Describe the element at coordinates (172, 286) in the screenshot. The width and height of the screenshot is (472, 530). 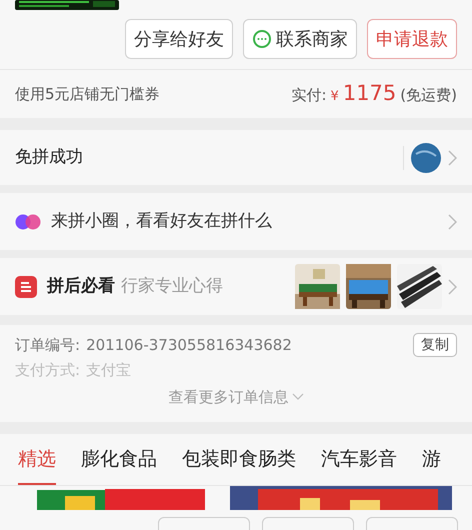
I see `guide-subtitle: 行家专业心得` at that location.